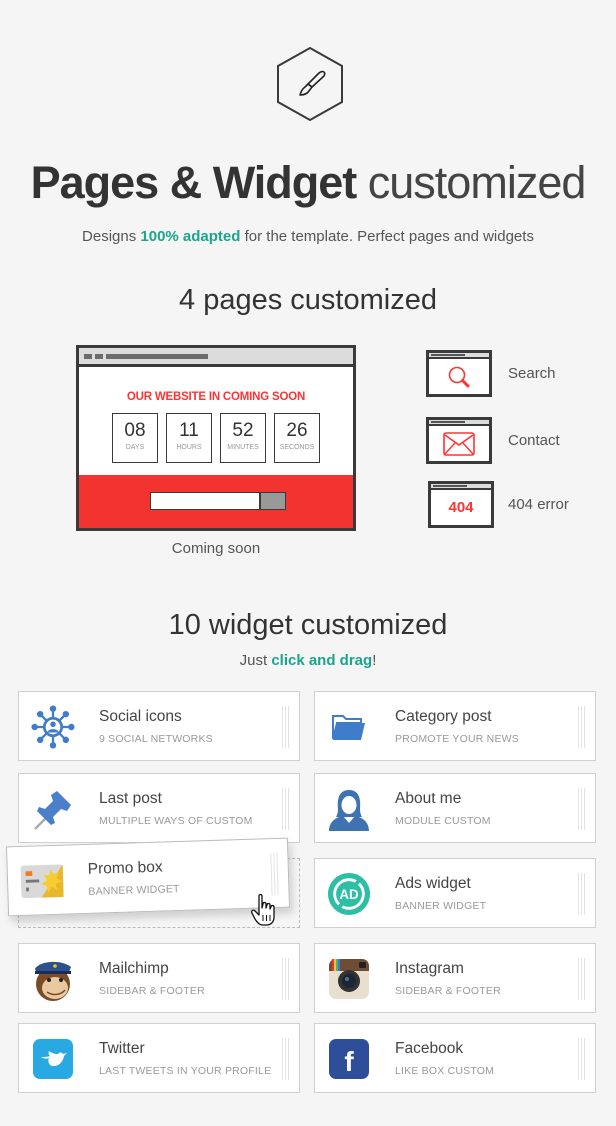  What do you see at coordinates (176, 821) in the screenshot?
I see `widget-desc: MULTIPLE WAYS OF CUSTOM` at bounding box center [176, 821].